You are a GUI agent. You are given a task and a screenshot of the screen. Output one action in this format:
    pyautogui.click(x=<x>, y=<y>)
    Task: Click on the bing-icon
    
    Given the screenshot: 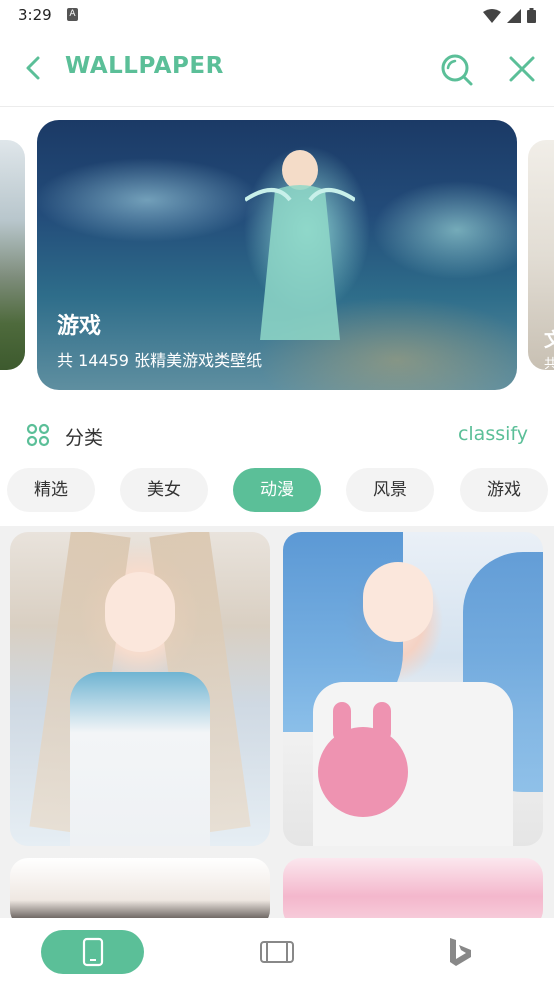 What is the action you would take?
    pyautogui.click(x=460, y=952)
    